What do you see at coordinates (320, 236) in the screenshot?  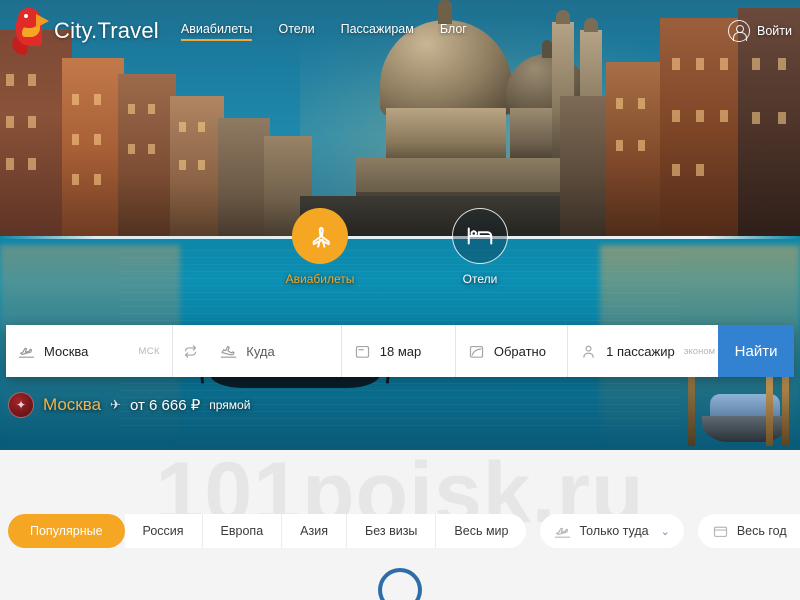 I see `airplane-icon` at bounding box center [320, 236].